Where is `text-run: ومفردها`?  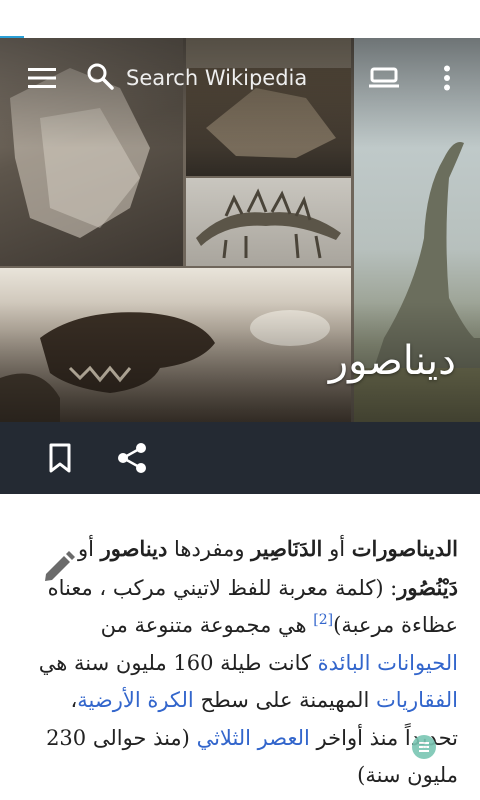 text-run: ومفردها is located at coordinates (209, 549).